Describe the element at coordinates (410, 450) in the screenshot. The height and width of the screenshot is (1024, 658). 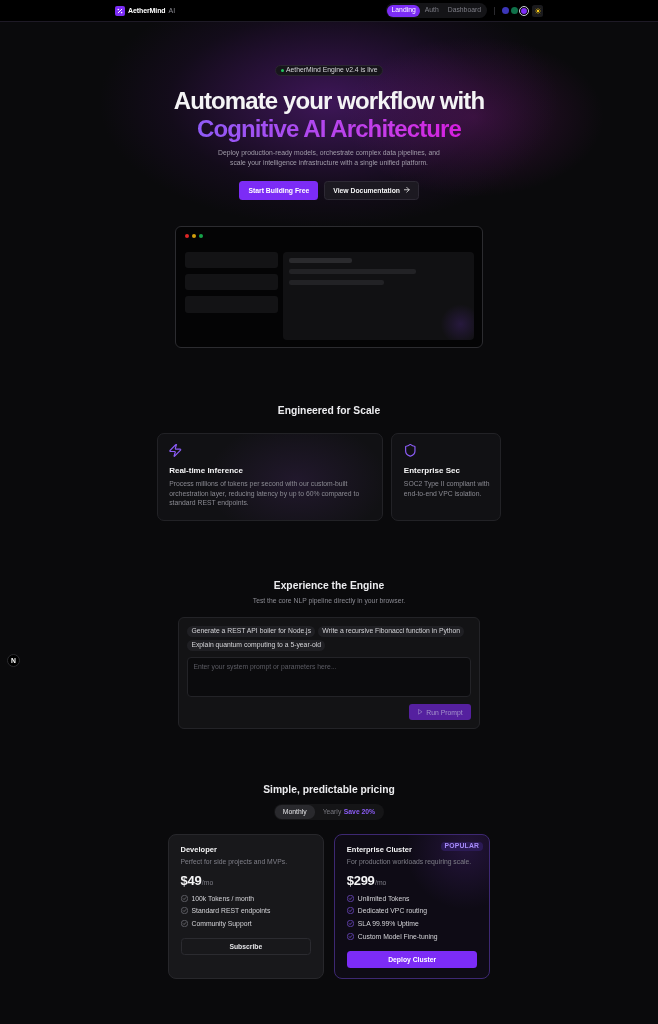
I see `shield-icon` at that location.